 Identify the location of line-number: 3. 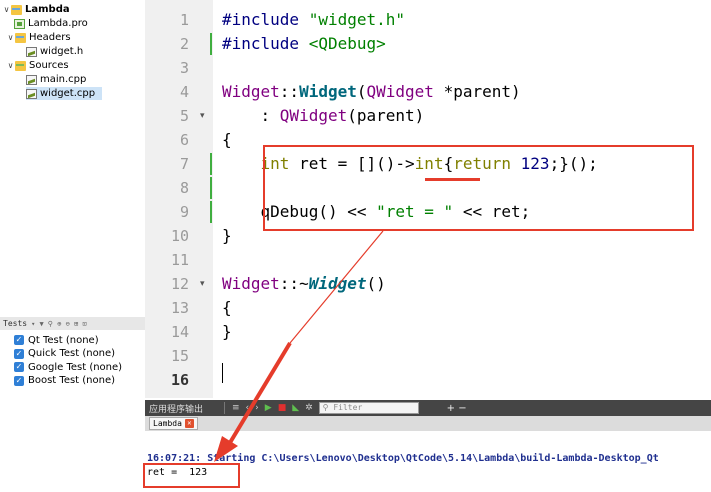
(184, 68).